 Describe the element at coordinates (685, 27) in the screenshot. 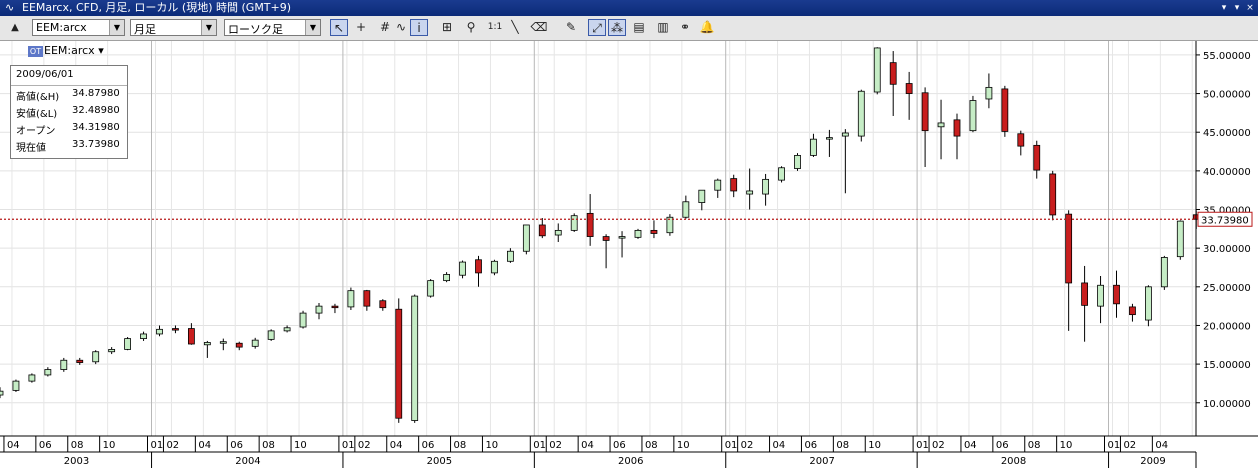

I see `link-button: ⚭` at that location.